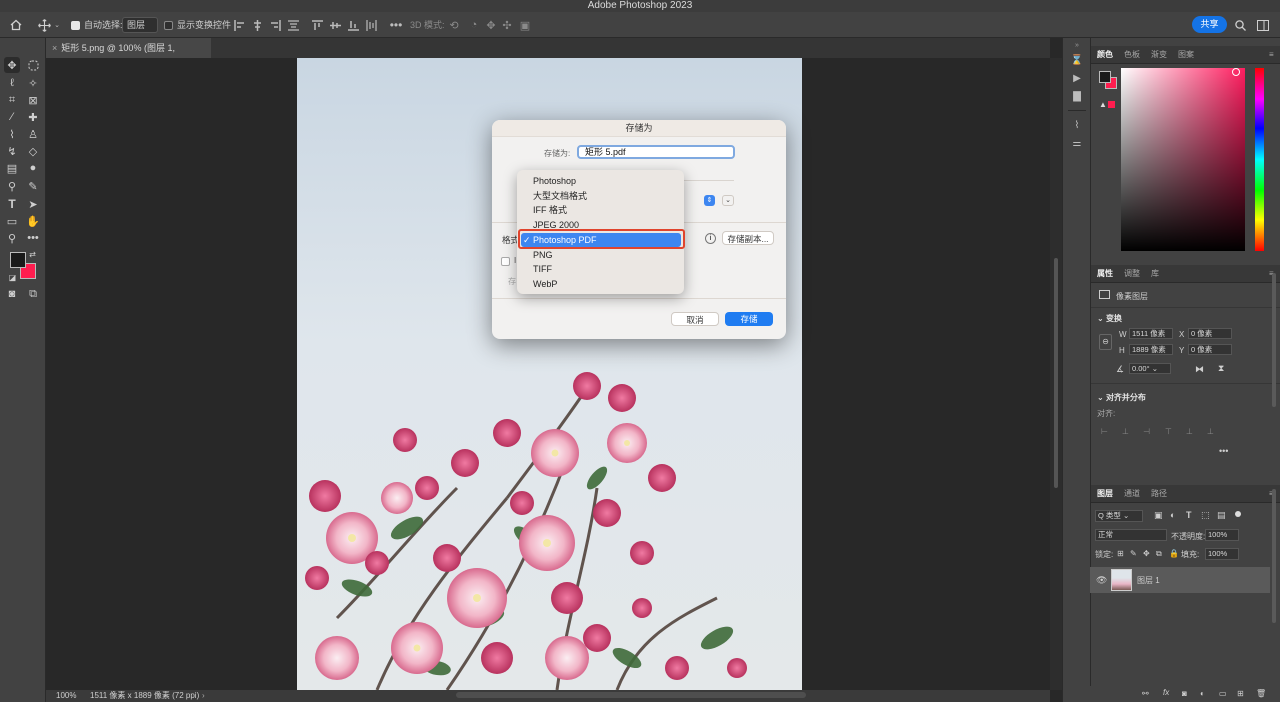 The width and height of the screenshot is (1280, 702). What do you see at coordinates (1159, 55) in the screenshot?
I see `tab-gradients: 渐变` at bounding box center [1159, 55].